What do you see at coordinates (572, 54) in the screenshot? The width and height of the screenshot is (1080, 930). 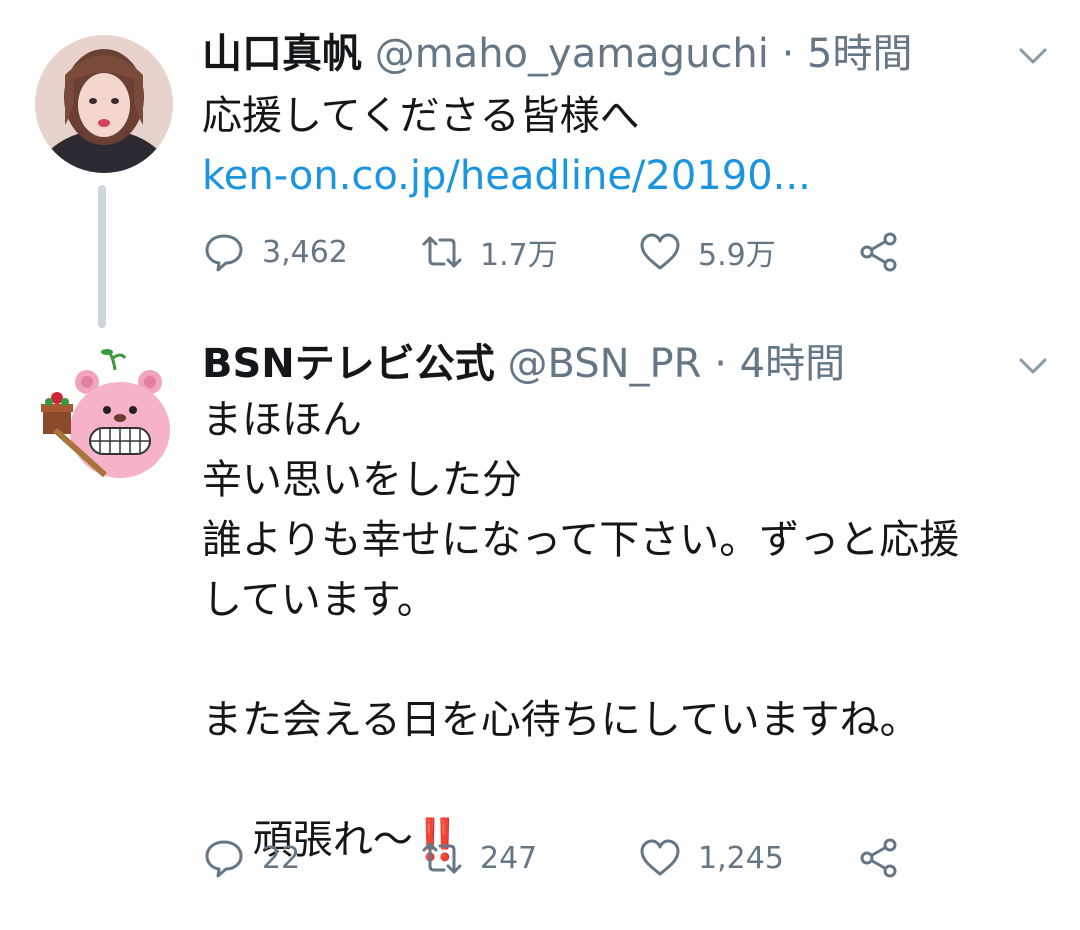 I see `handle: @maho_yamaguchi` at bounding box center [572, 54].